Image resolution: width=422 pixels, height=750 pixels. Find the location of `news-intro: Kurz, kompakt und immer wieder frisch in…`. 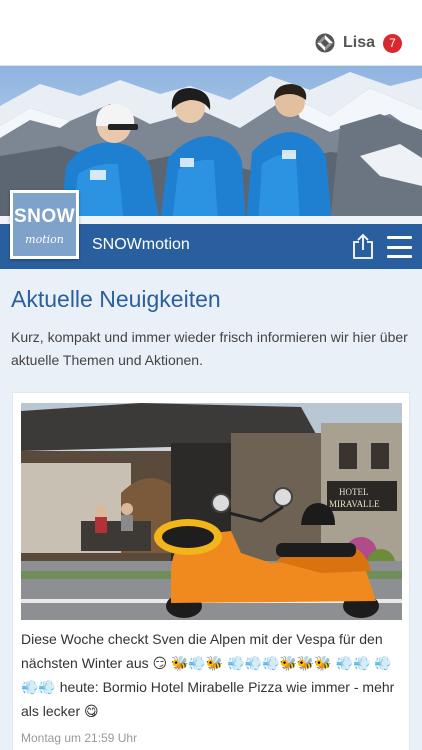

news-intro: Kurz, kompakt und immer wieder frisch in… is located at coordinates (209, 348).